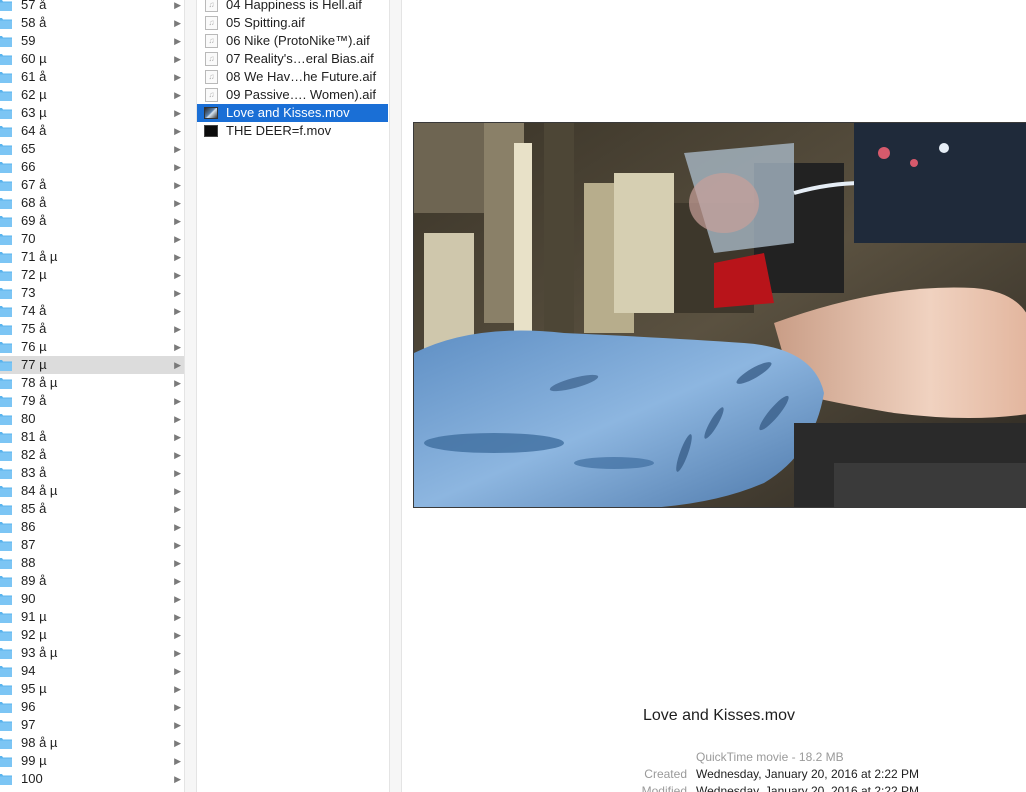  I want to click on folder-row: 94 ▶, so click(92, 671).